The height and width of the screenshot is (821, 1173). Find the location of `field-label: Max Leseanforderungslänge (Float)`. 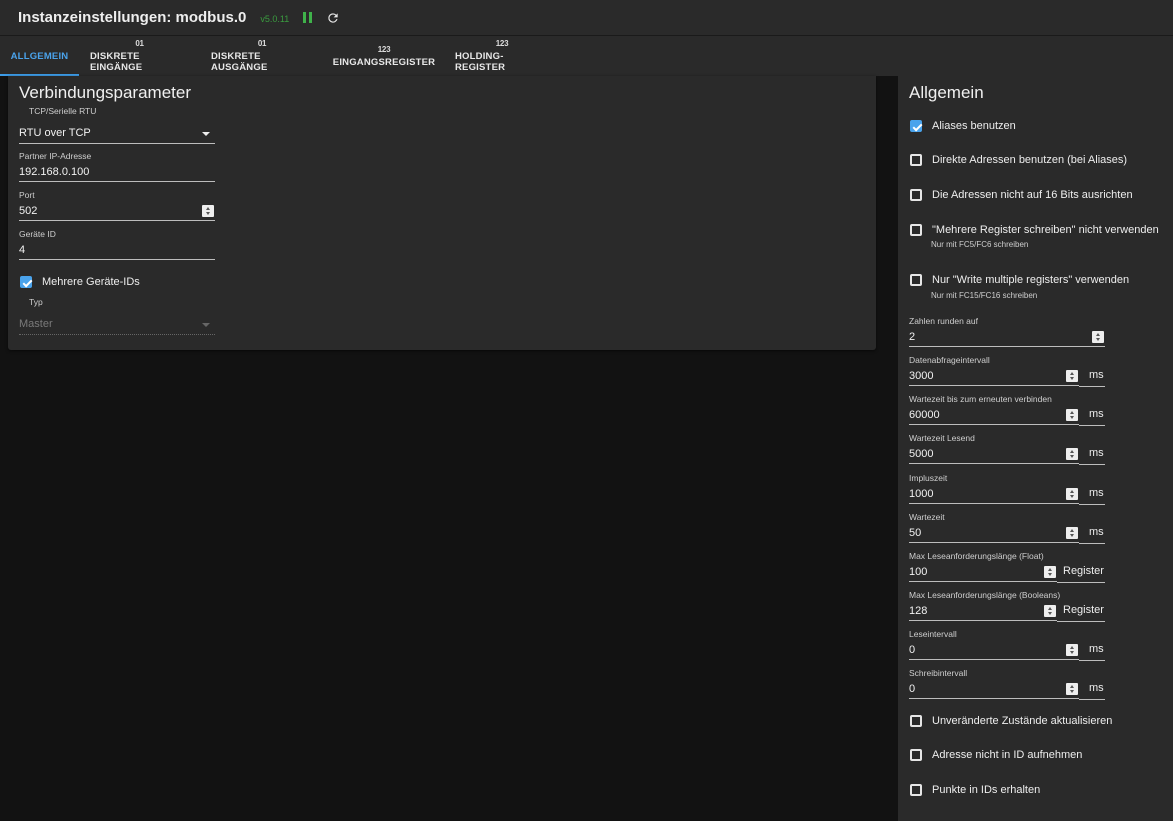

field-label: Max Leseanforderungslänge (Float) is located at coordinates (976, 556).